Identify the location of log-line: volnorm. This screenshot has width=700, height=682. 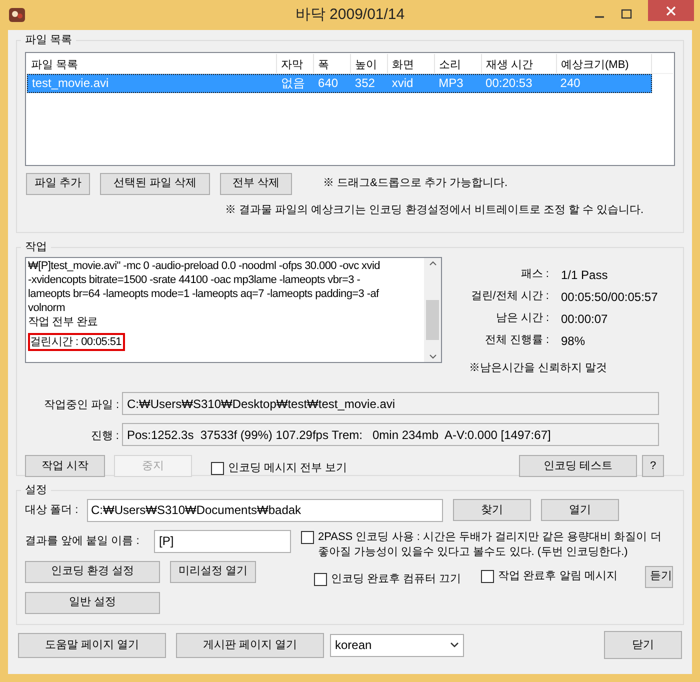
(47, 307).